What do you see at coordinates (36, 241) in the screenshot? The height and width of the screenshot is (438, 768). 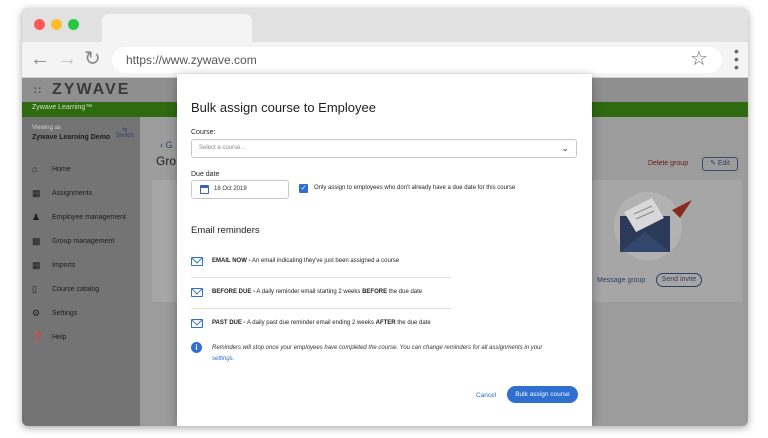 I see `group-icon: ▩` at bounding box center [36, 241].